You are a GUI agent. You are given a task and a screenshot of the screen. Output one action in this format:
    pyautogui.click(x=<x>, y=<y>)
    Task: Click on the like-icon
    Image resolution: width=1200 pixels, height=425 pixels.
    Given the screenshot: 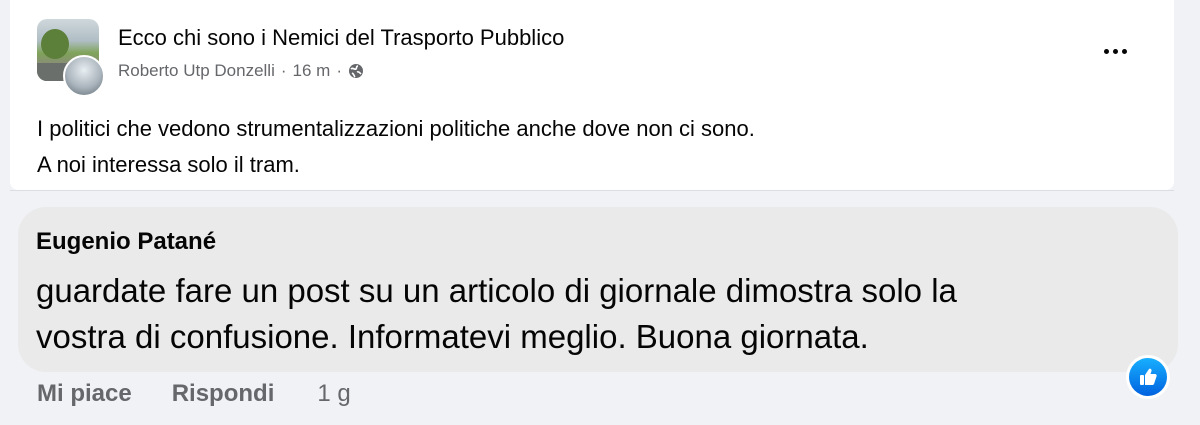 What is the action you would take?
    pyautogui.click(x=1148, y=377)
    